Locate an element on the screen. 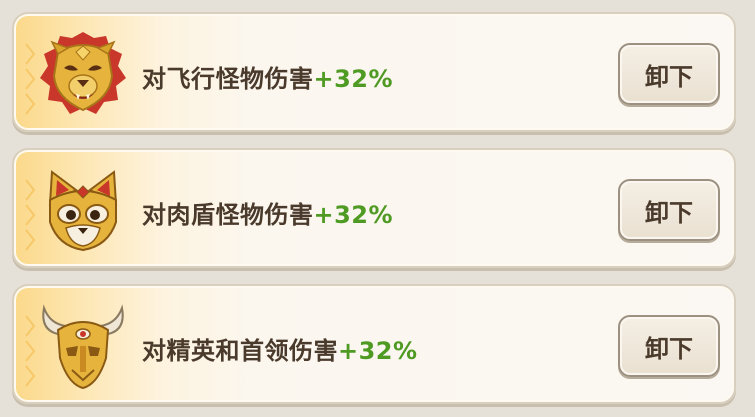  bonus-label: 对精英和首领伤害+32% is located at coordinates (280, 348).